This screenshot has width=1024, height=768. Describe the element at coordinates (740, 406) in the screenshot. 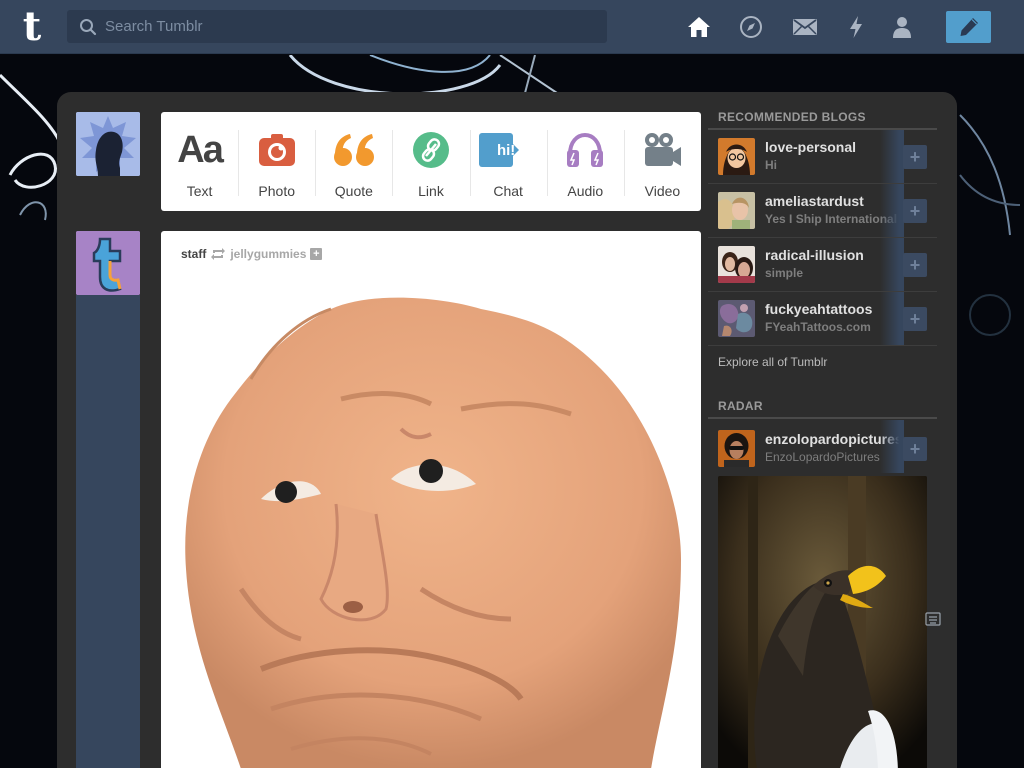

I see `radar-heading: RADAR` at that location.